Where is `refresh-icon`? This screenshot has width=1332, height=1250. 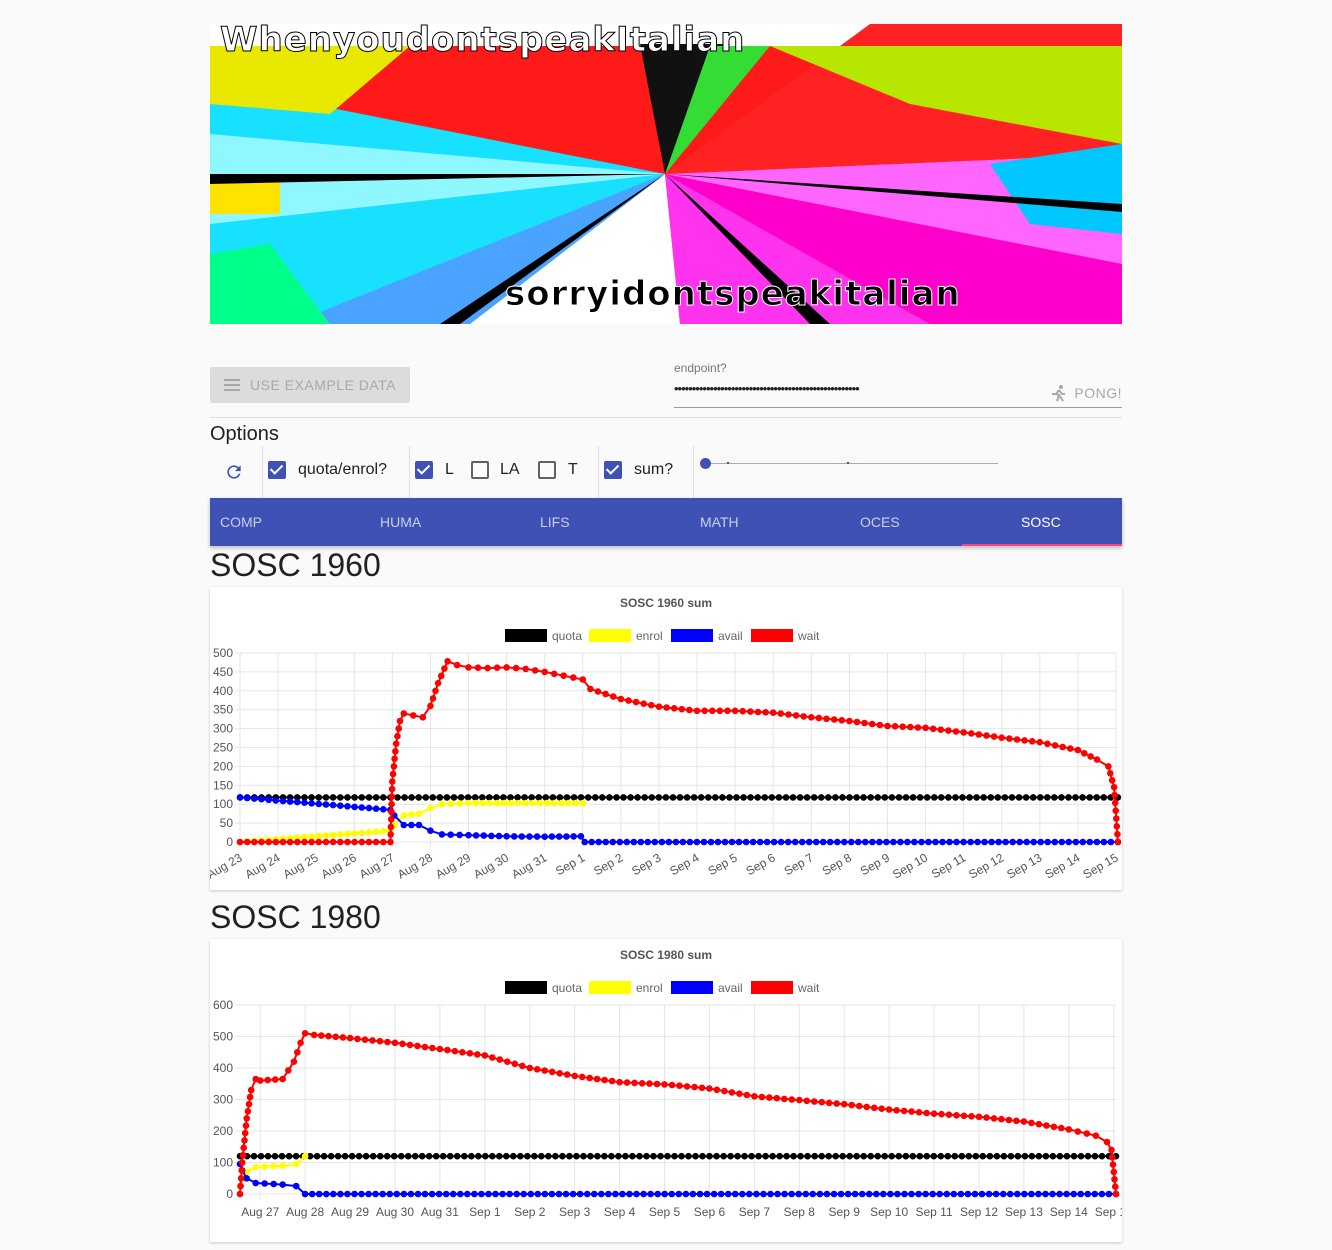 refresh-icon is located at coordinates (234, 472).